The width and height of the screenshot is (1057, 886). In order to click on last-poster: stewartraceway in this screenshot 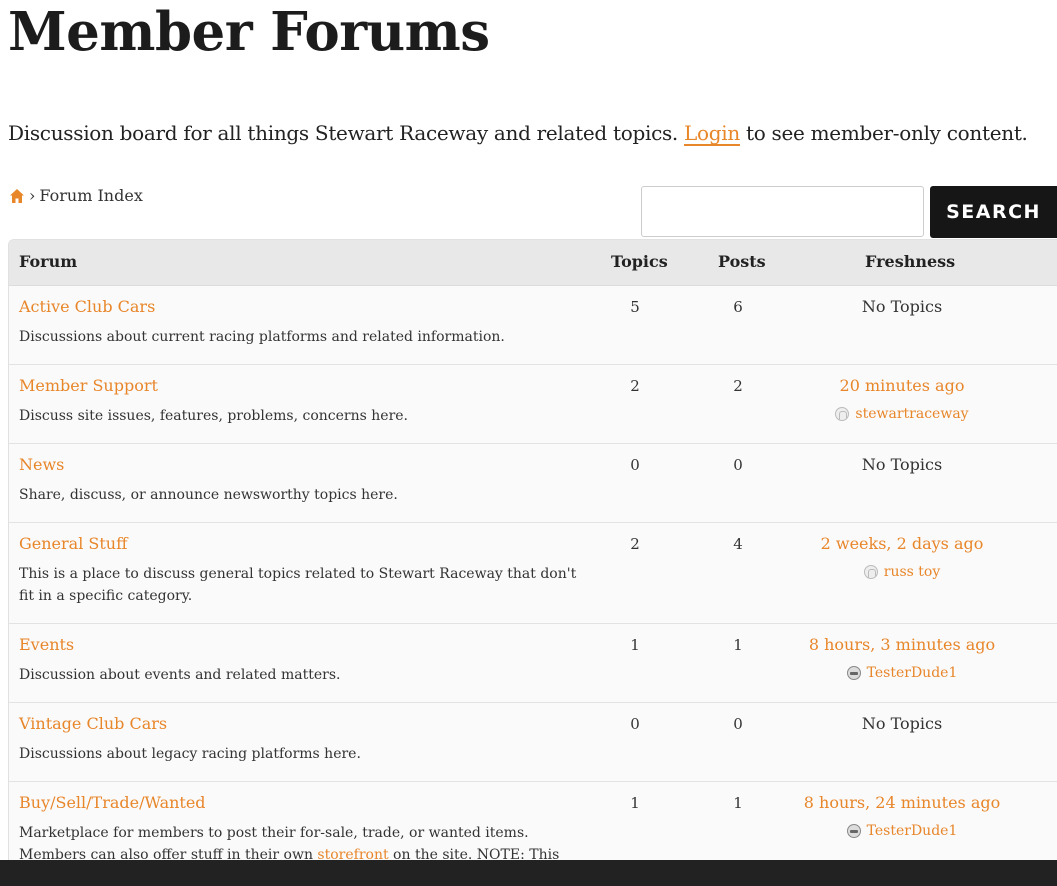, I will do `click(902, 414)`.